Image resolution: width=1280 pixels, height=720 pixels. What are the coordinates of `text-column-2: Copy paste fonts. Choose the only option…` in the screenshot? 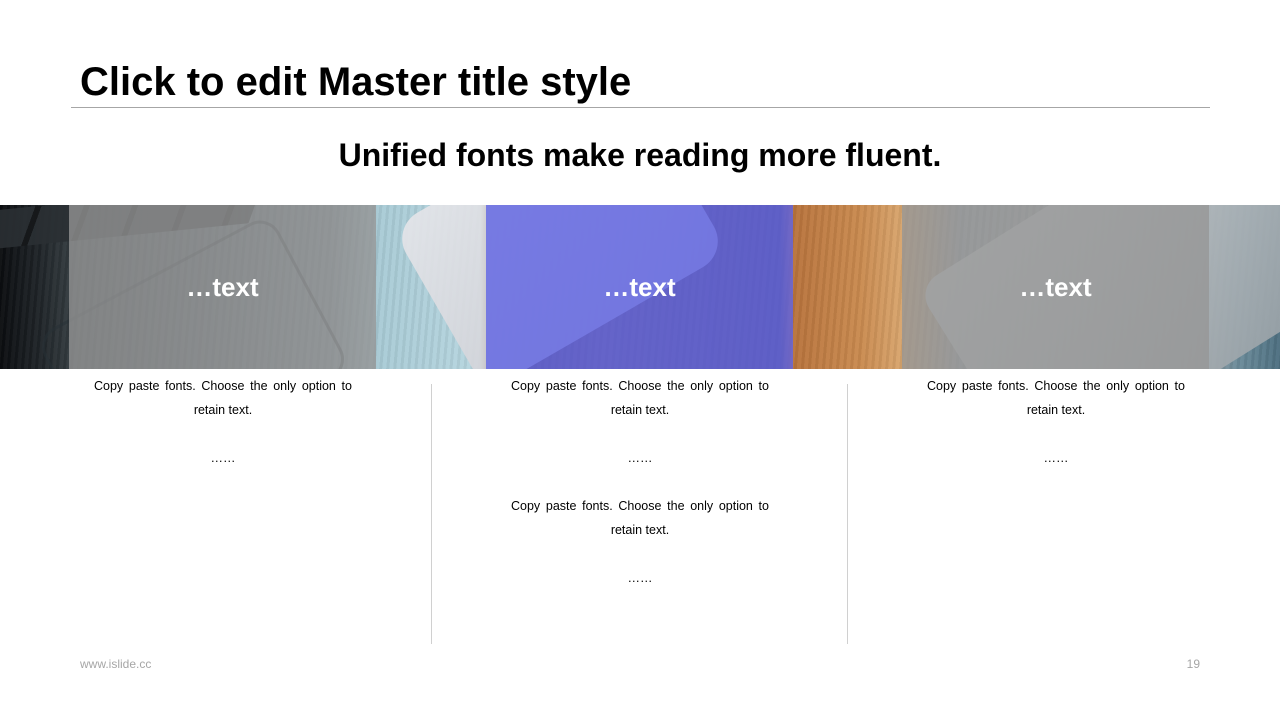 It's located at (640, 482).